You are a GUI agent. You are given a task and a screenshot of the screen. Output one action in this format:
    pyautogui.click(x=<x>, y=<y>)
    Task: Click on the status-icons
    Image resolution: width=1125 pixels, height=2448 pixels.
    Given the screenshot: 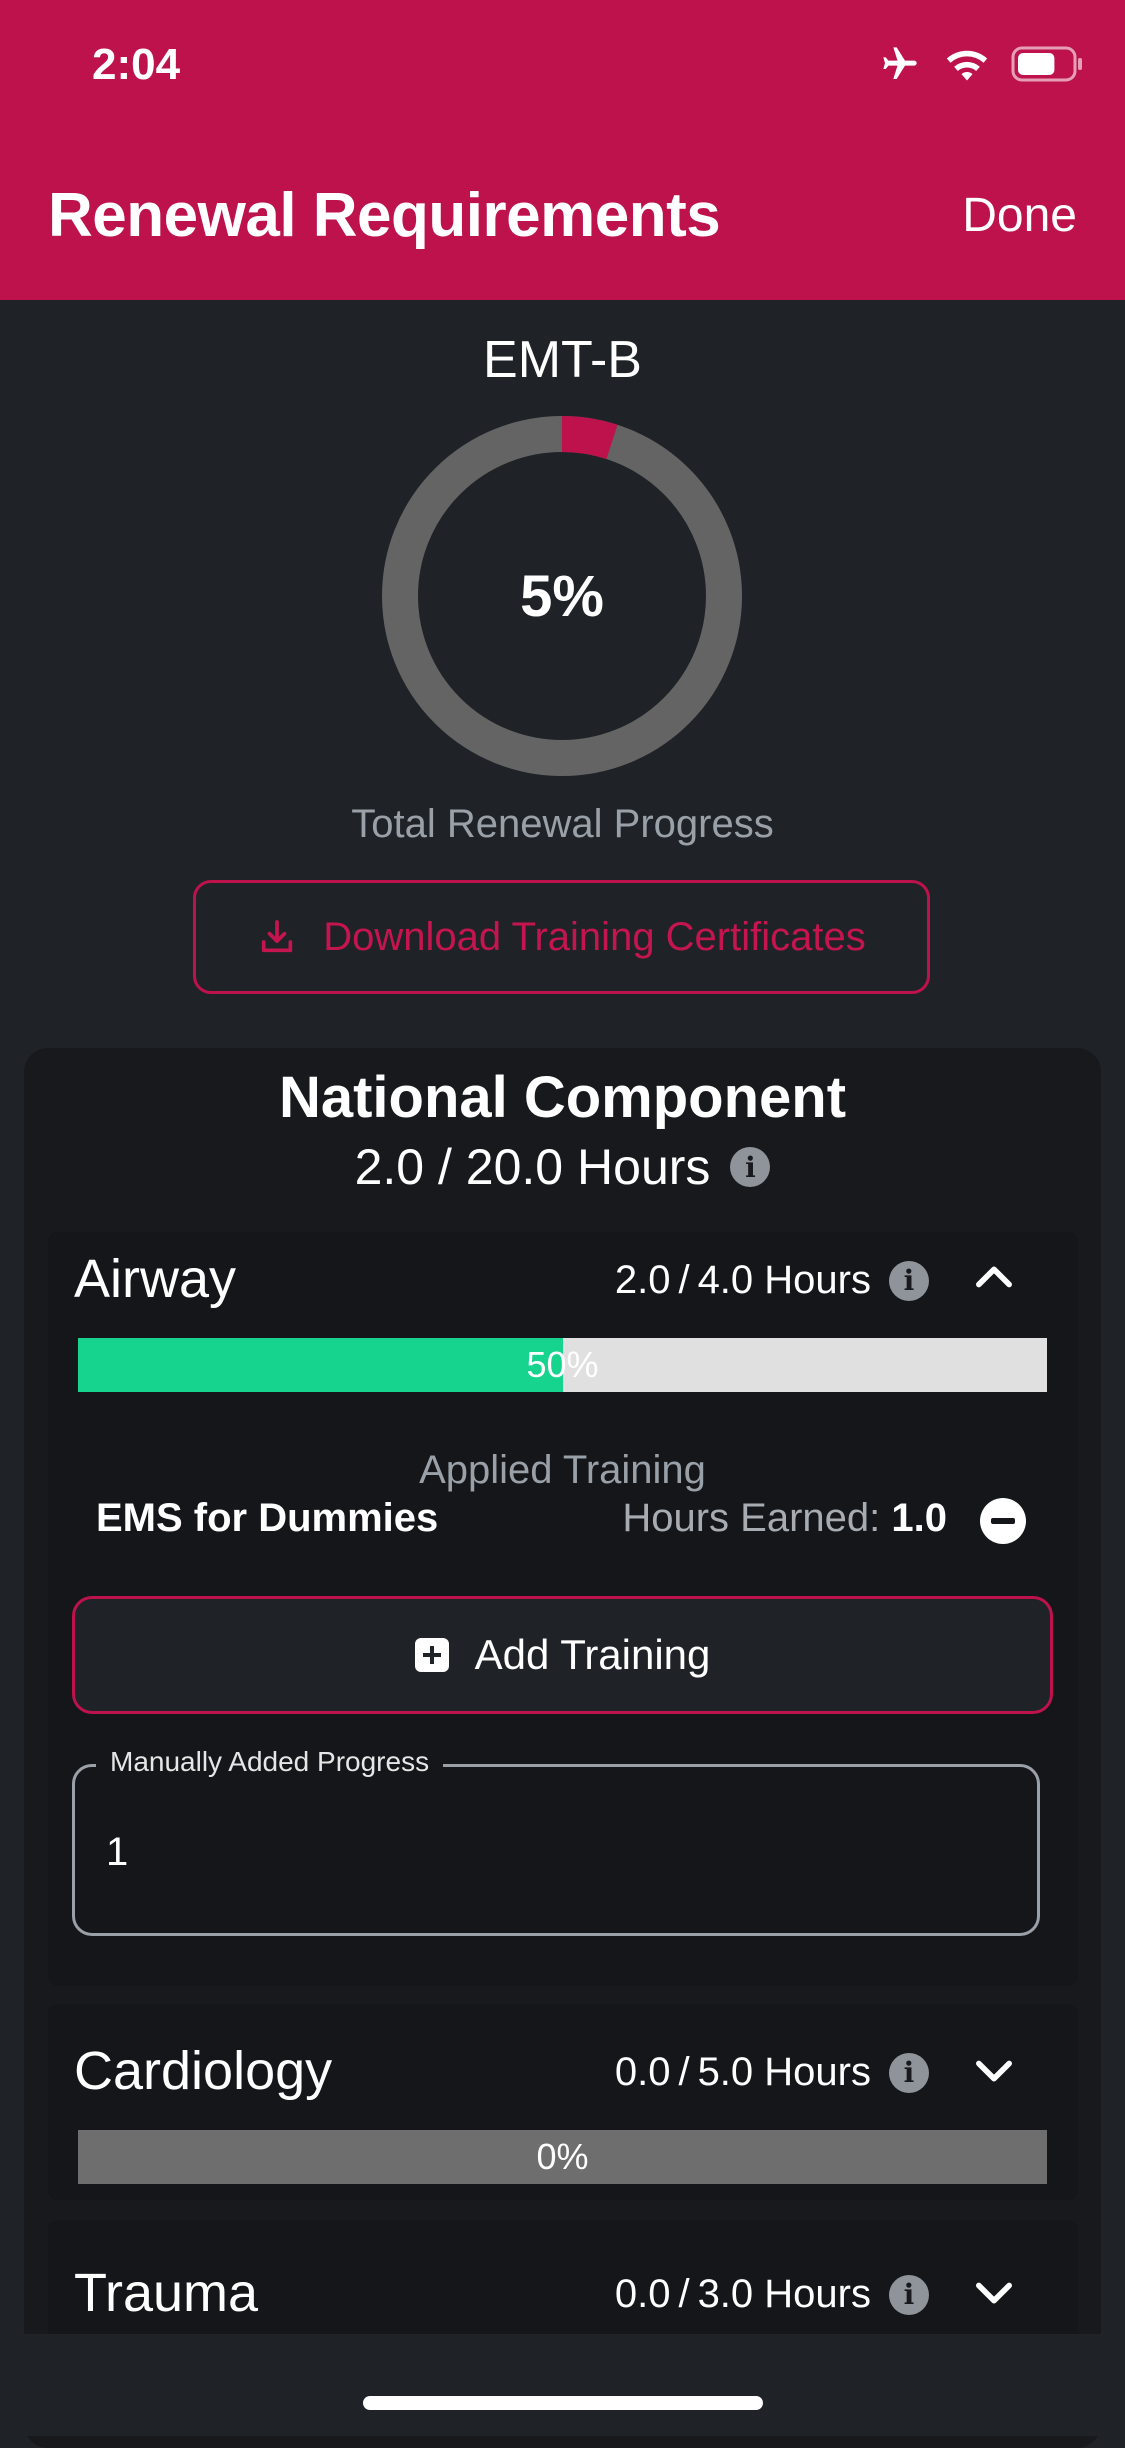 What is the action you would take?
    pyautogui.click(x=981, y=64)
    